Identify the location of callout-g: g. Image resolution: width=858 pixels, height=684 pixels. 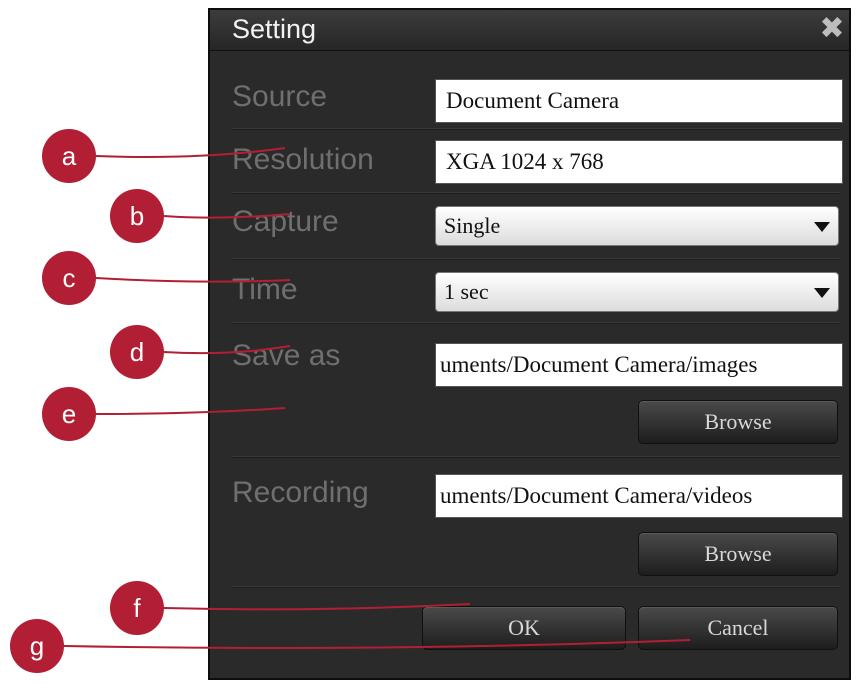
(37, 646).